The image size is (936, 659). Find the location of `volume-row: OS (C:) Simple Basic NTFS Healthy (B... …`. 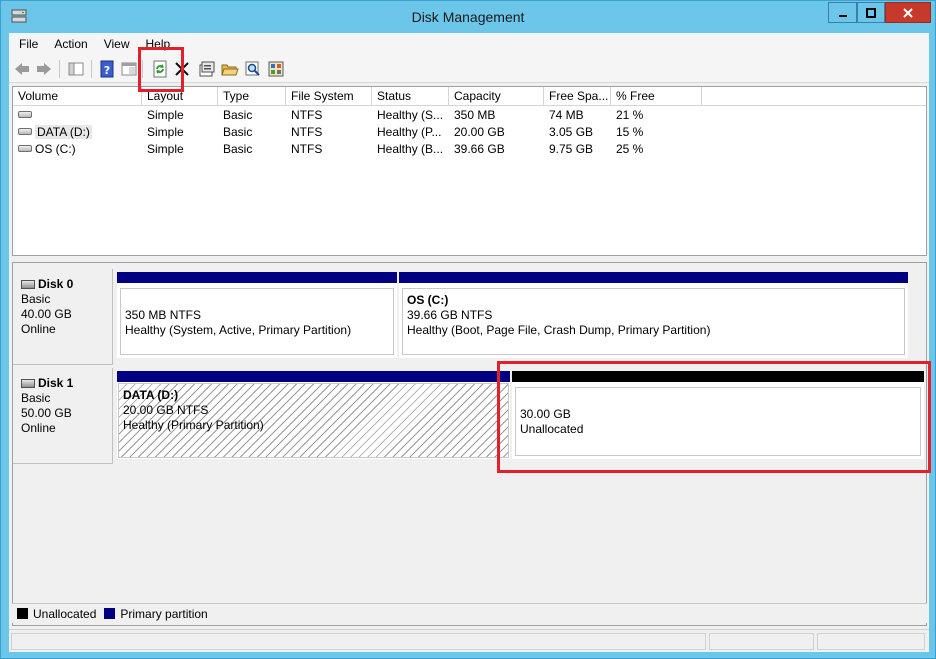

volume-row: OS (C:) Simple Basic NTFS Healthy (B... … is located at coordinates (469, 149).